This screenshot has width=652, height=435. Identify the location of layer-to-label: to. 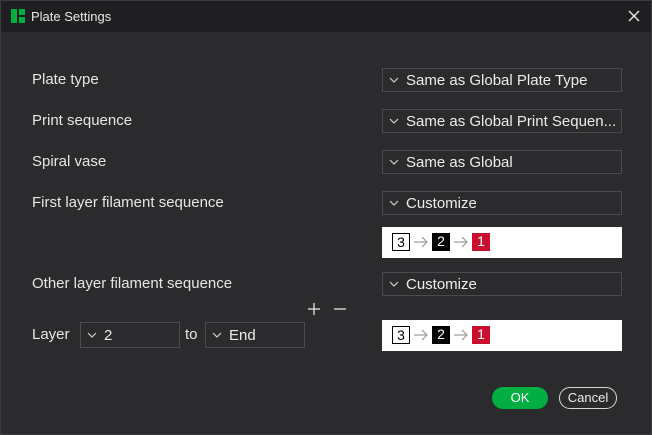
(191, 334).